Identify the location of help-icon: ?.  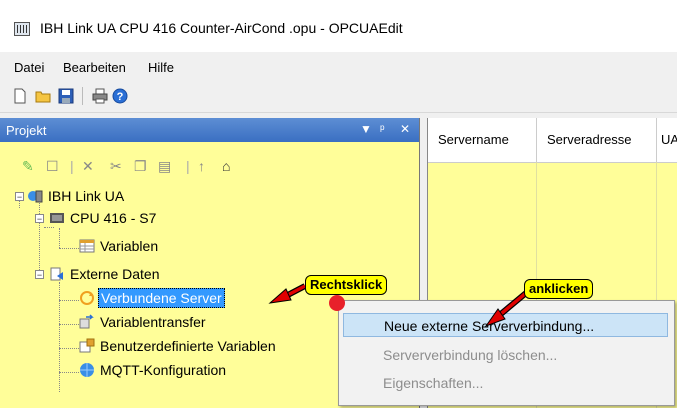
(120, 96).